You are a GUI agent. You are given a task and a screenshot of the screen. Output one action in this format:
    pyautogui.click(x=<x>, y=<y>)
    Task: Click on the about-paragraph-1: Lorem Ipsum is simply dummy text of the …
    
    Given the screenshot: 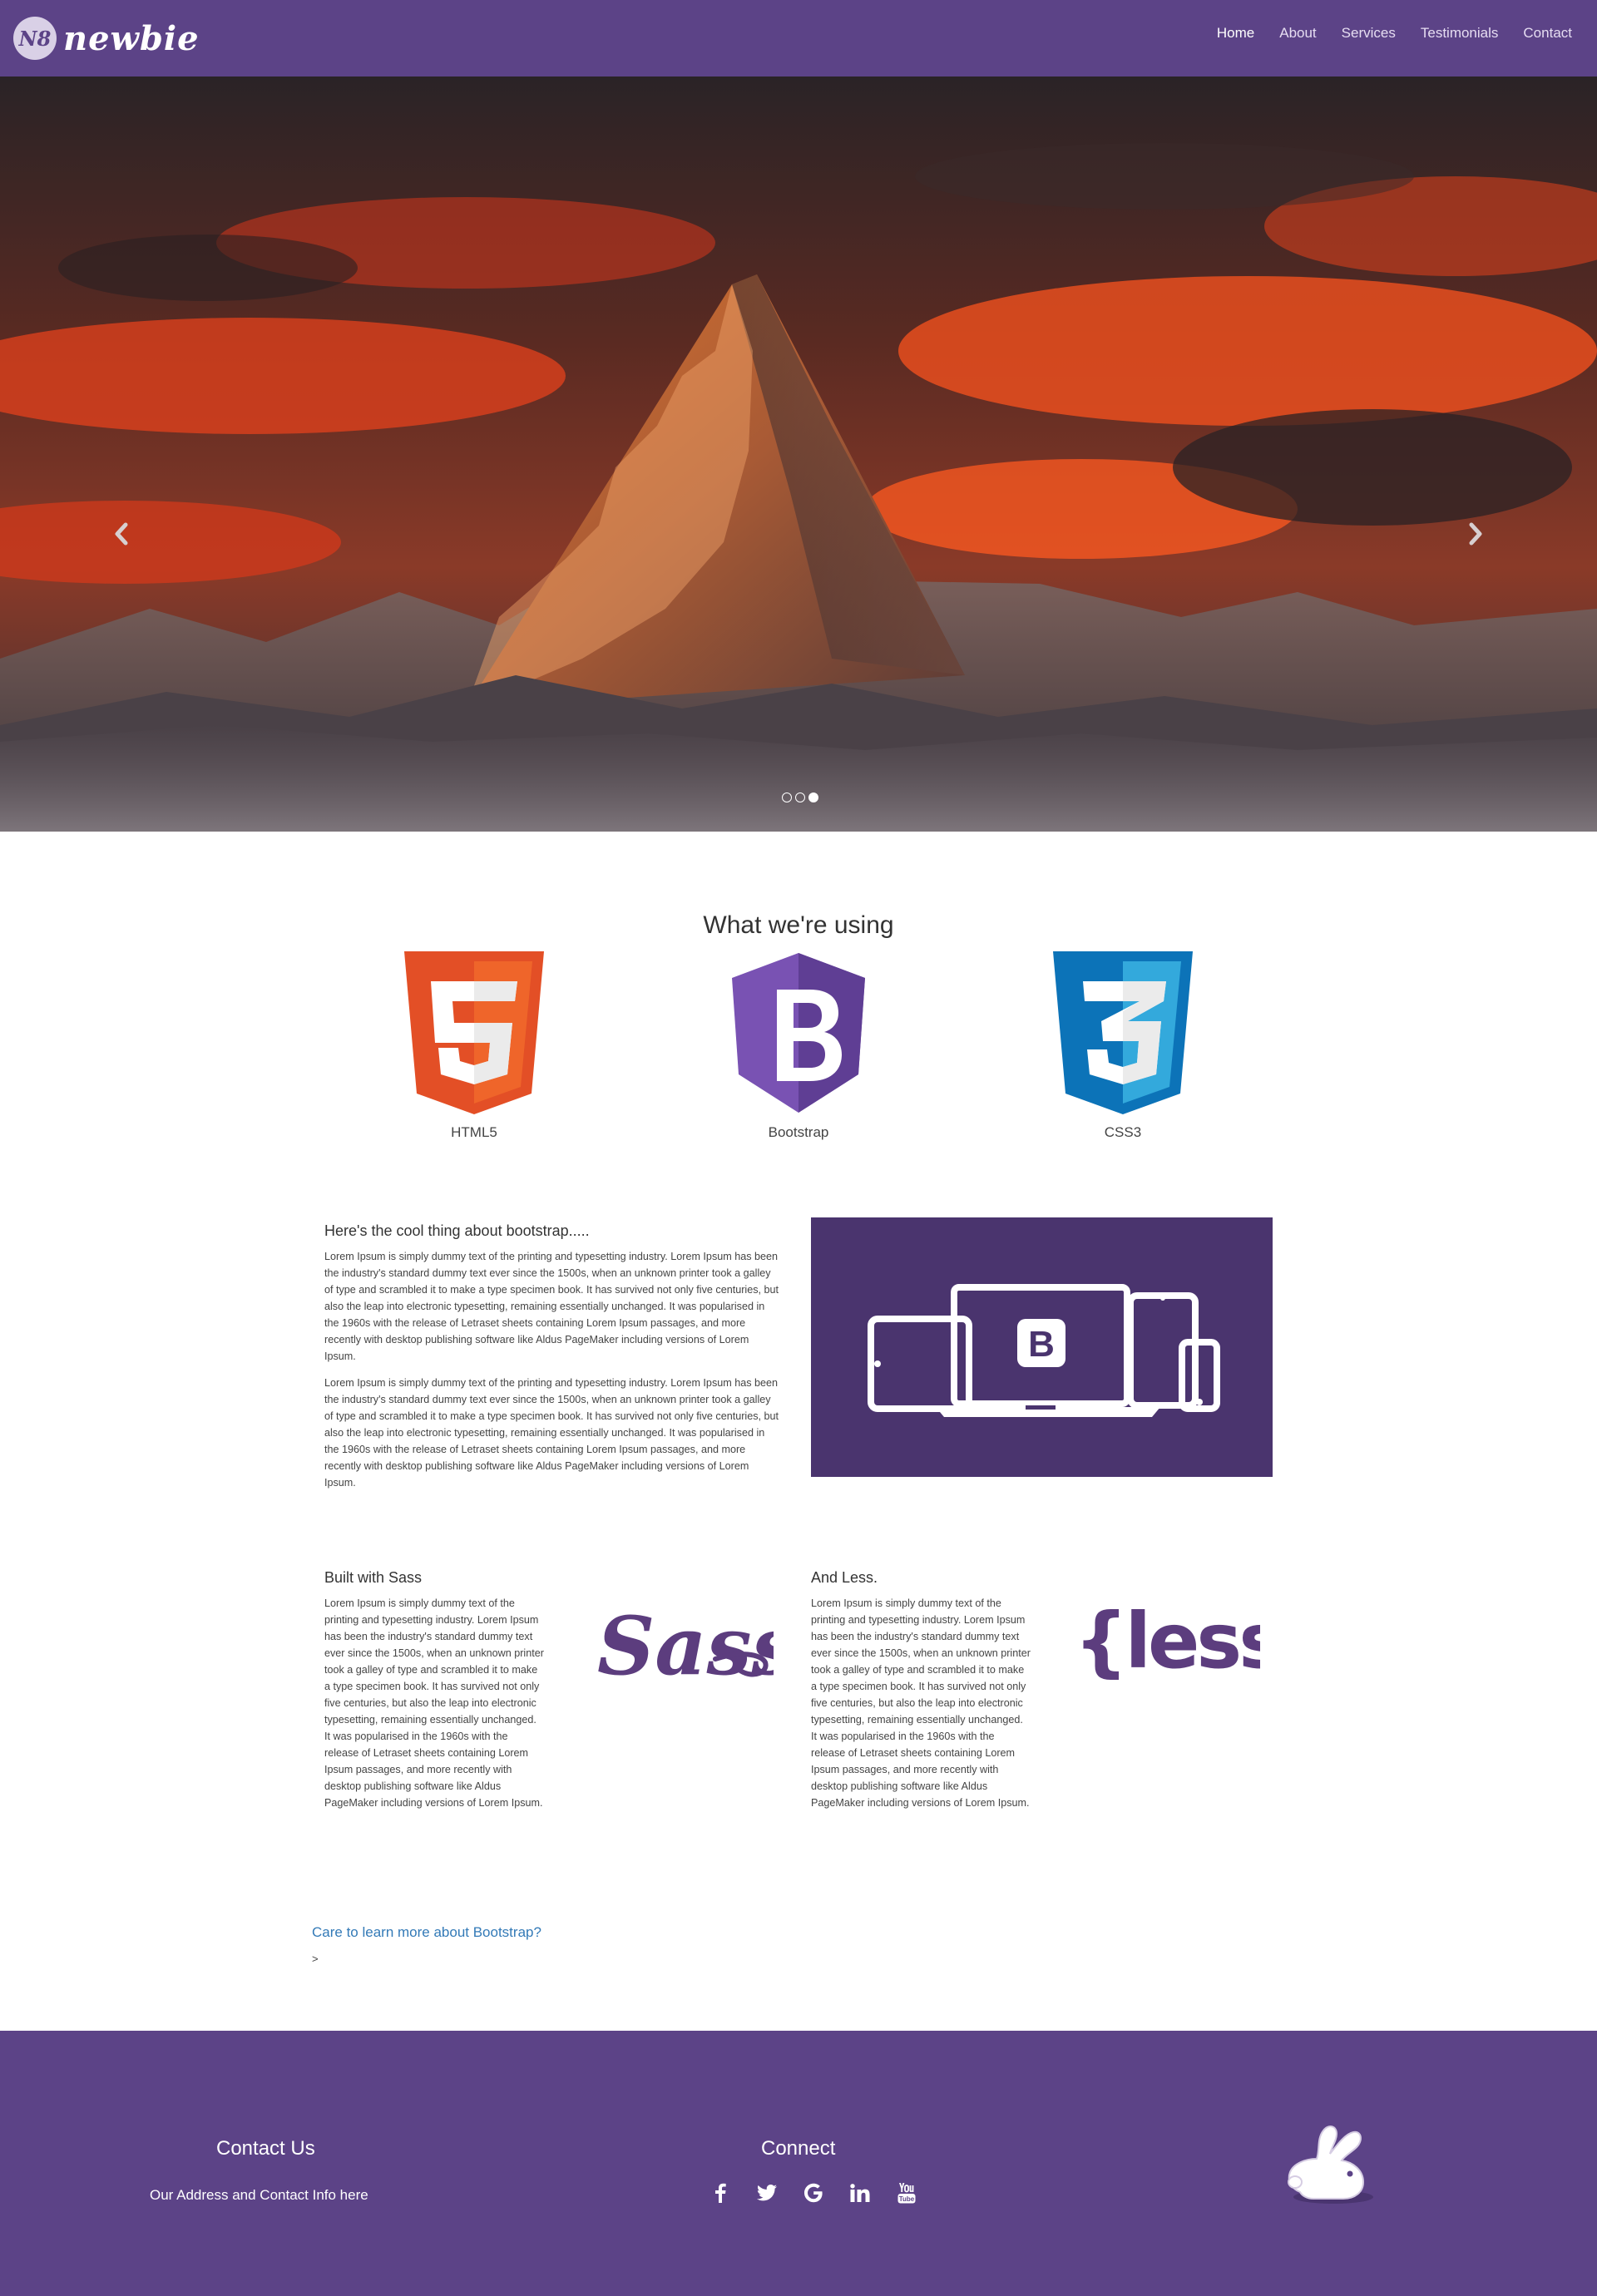 What is the action you would take?
    pyautogui.click(x=551, y=1306)
    